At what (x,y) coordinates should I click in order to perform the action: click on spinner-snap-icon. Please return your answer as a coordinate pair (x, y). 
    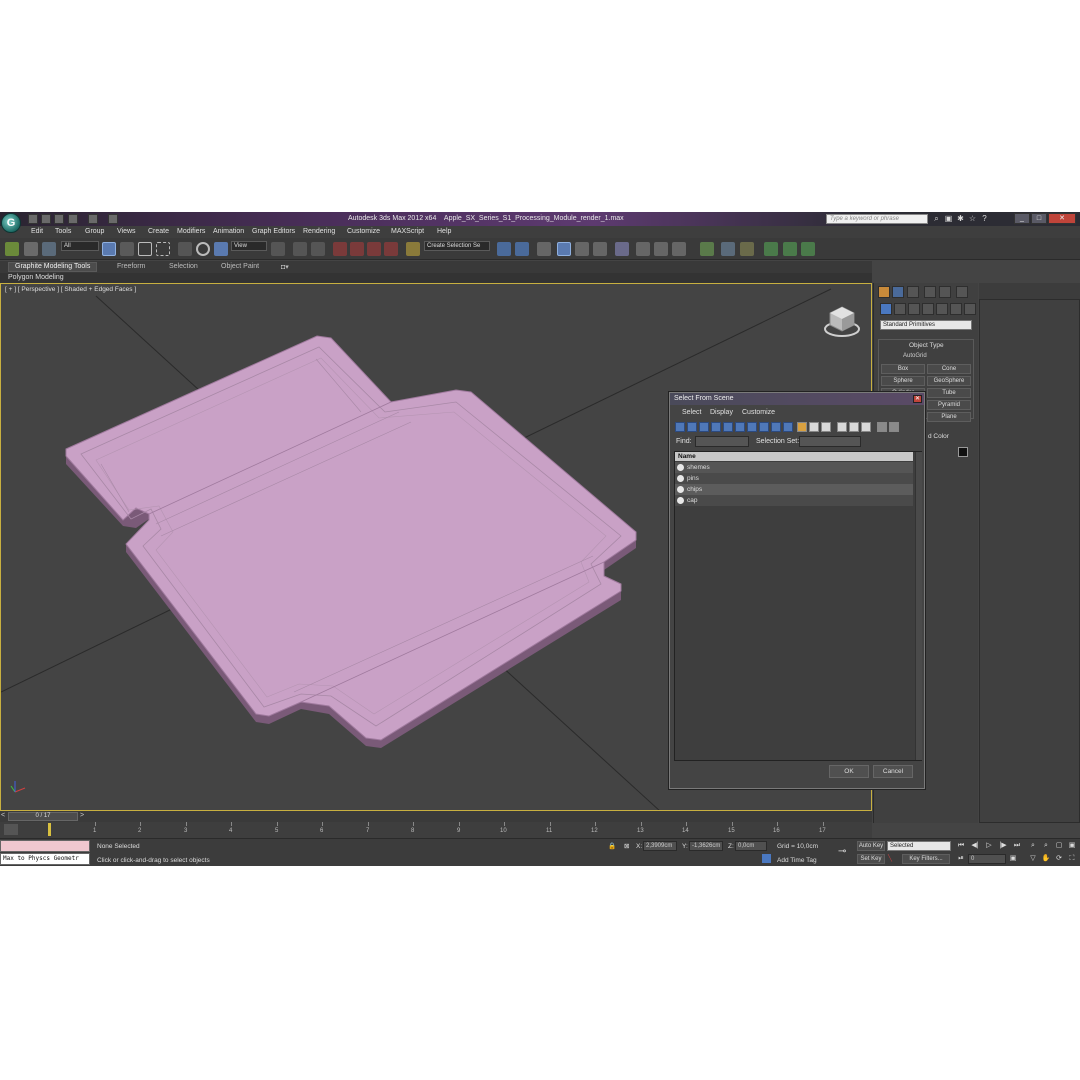
    Looking at the image, I should click on (391, 249).